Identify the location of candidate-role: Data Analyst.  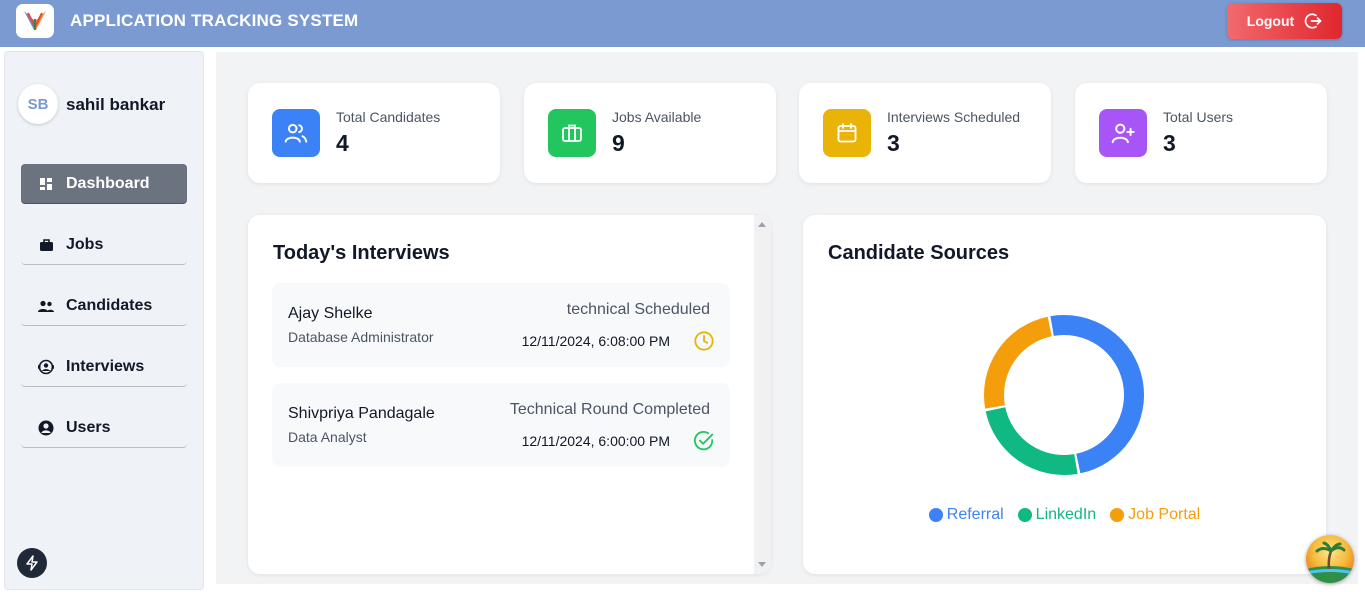
(327, 437).